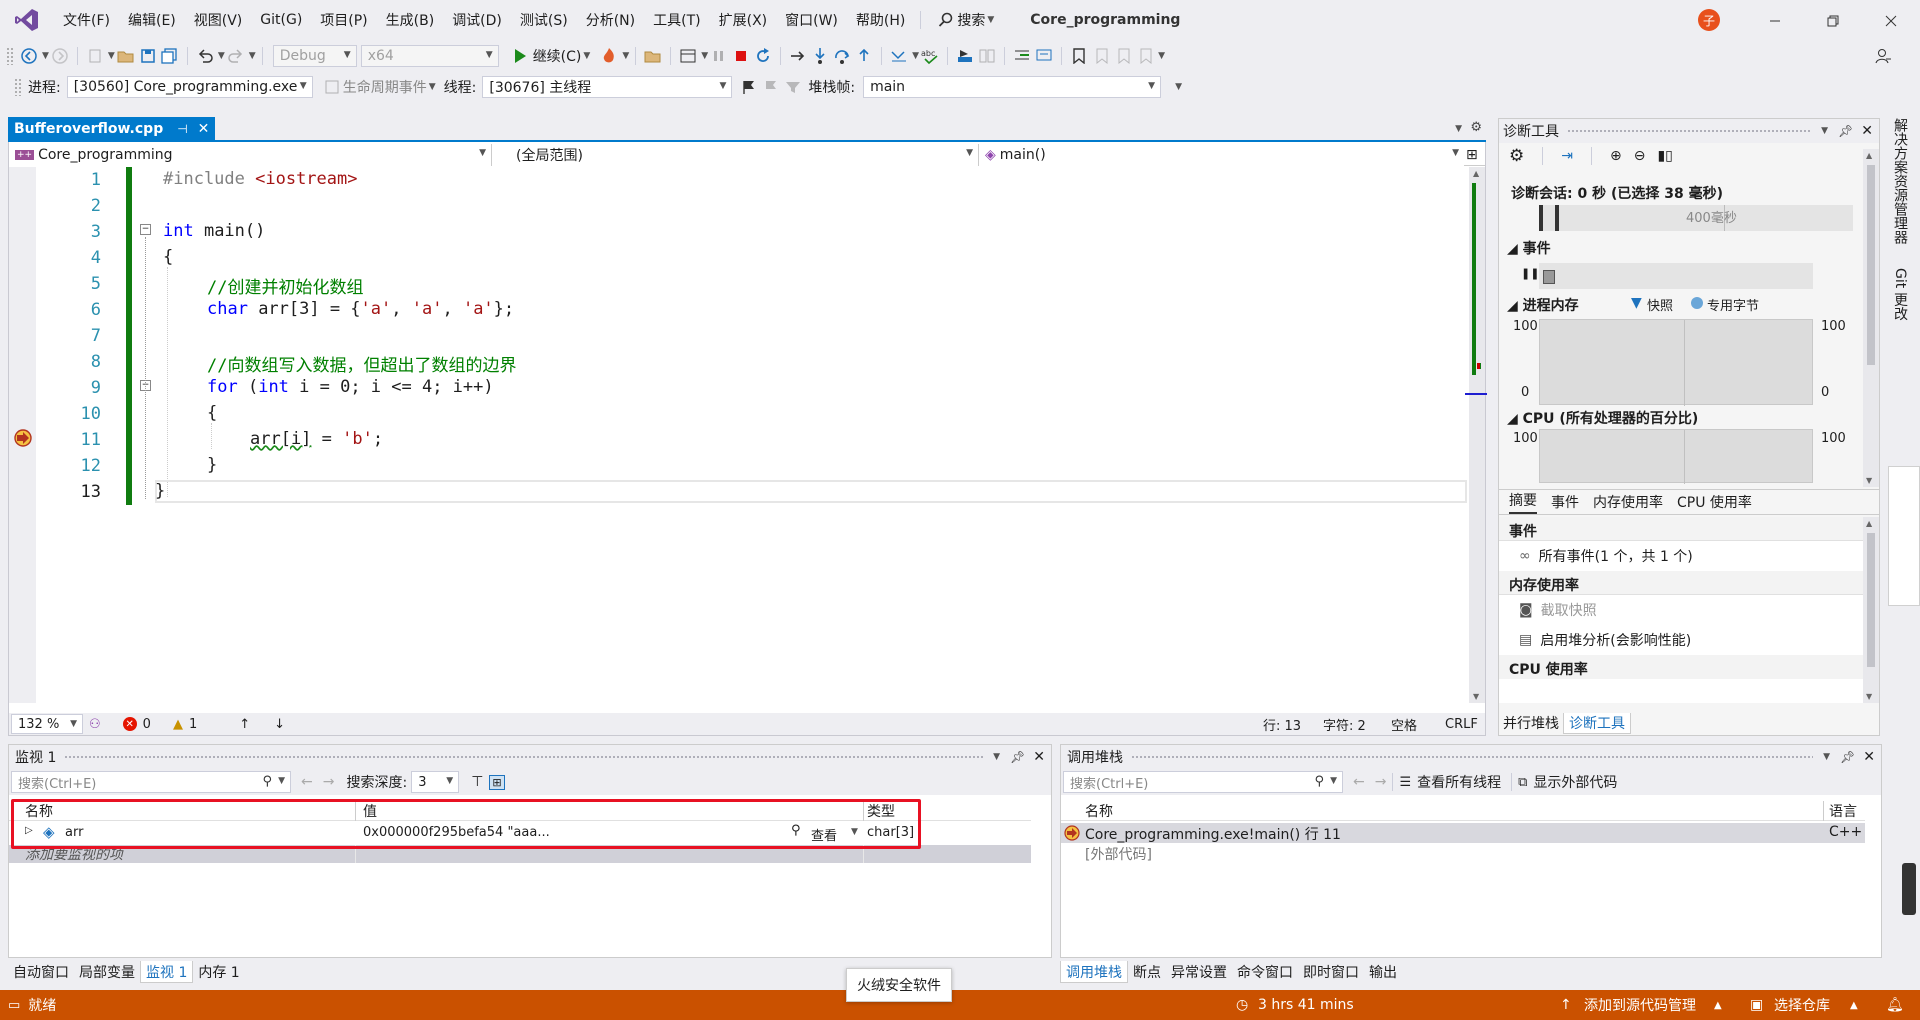 This screenshot has width=1920, height=1020. I want to click on tab-diagnostic-tools: 诊断工具, so click(1597, 723).